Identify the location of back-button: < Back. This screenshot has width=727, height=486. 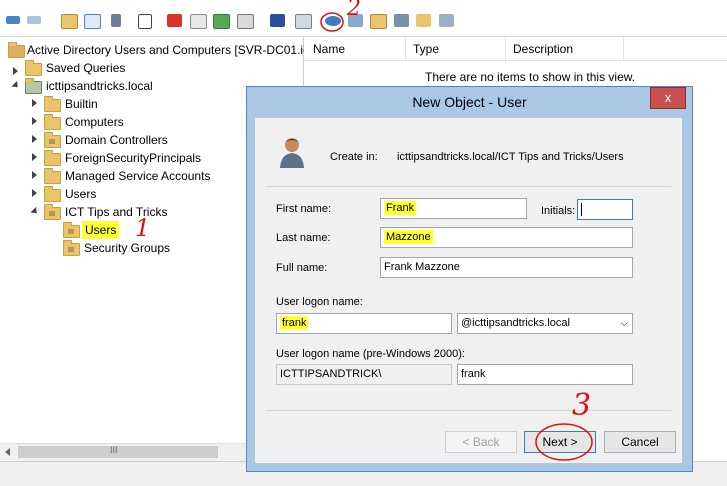
(481, 442).